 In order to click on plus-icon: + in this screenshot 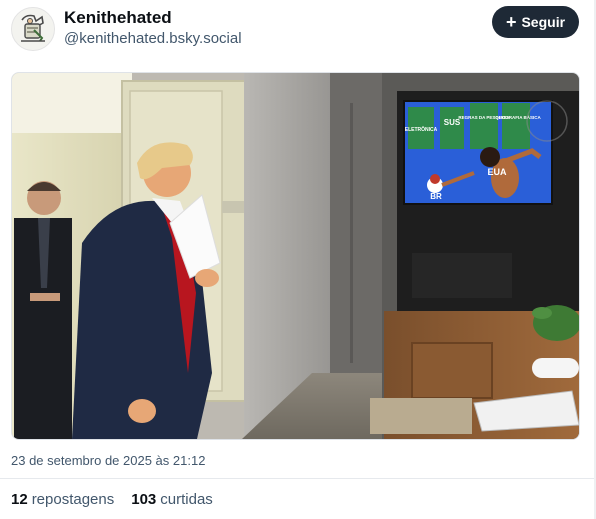, I will do `click(511, 21)`.